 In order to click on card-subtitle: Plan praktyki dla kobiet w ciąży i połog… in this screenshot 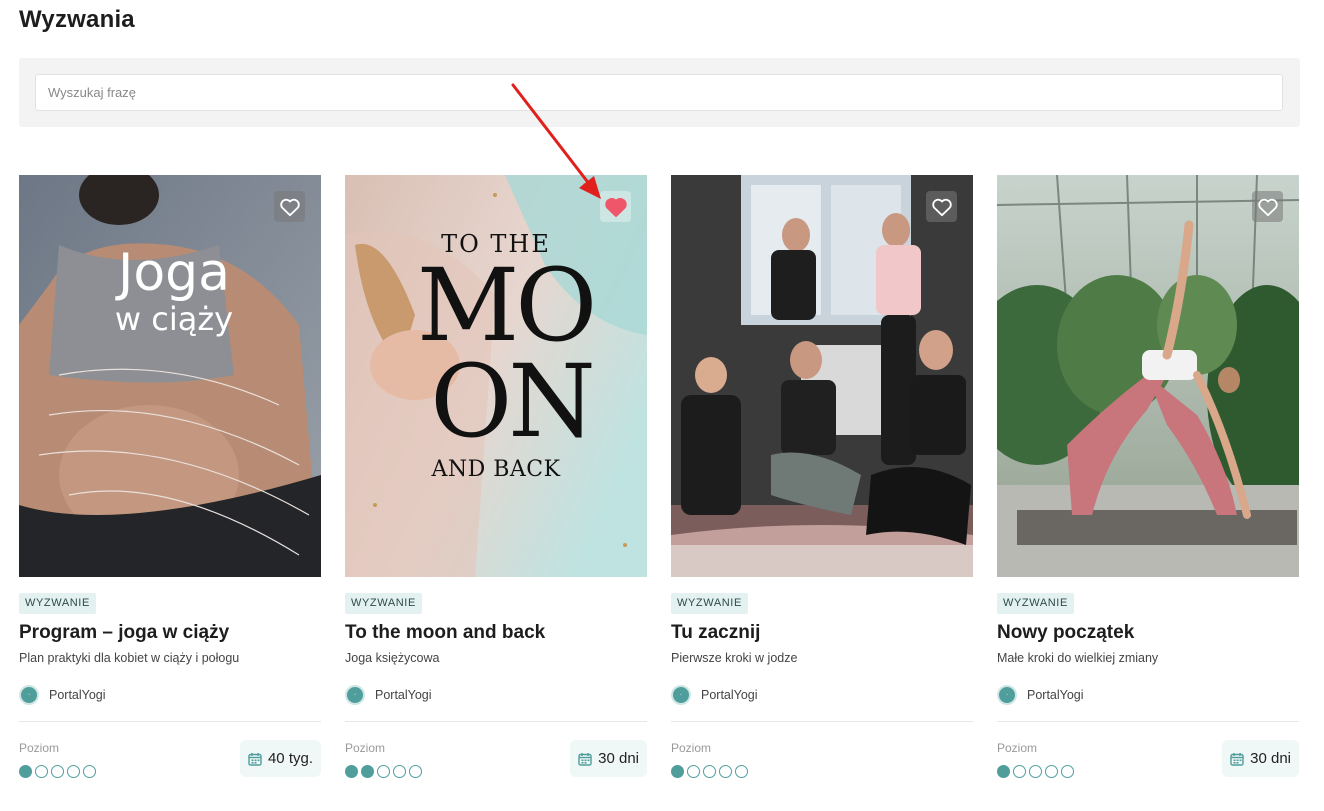, I will do `click(129, 658)`.